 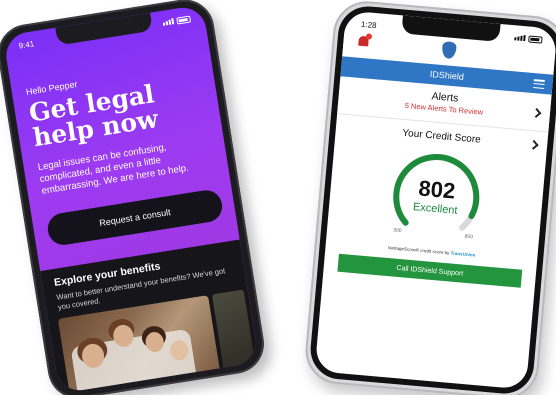 I want to click on status-time: 9:41, so click(x=26, y=44).